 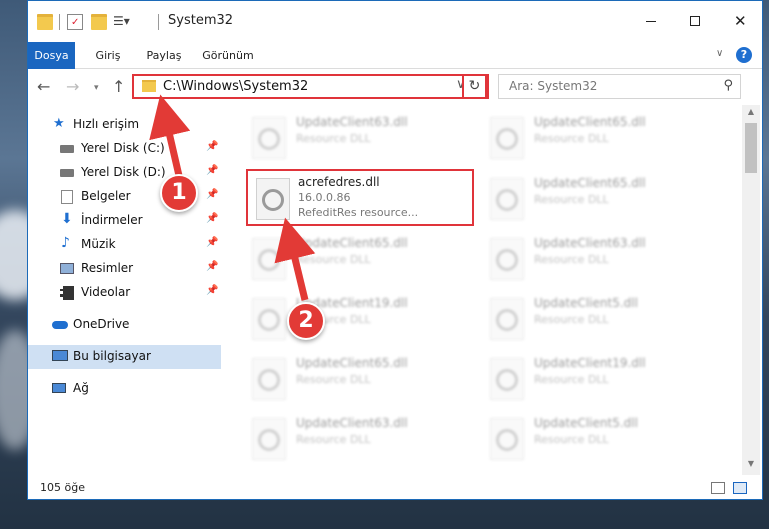 What do you see at coordinates (179, 193) in the screenshot?
I see `callout-number-1: 1` at bounding box center [179, 193].